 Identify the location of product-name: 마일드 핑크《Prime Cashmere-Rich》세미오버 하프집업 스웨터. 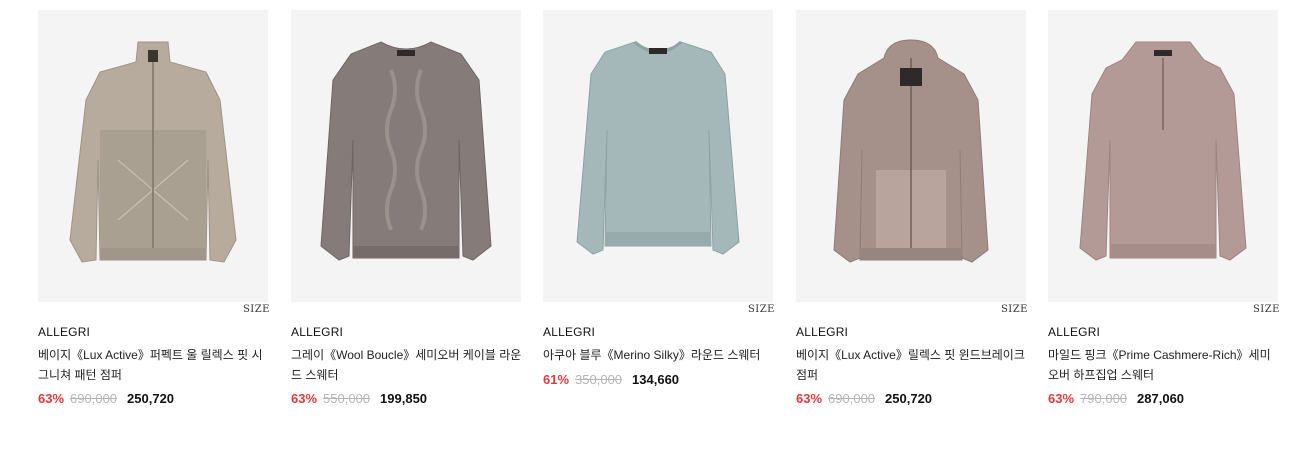
(1164, 365).